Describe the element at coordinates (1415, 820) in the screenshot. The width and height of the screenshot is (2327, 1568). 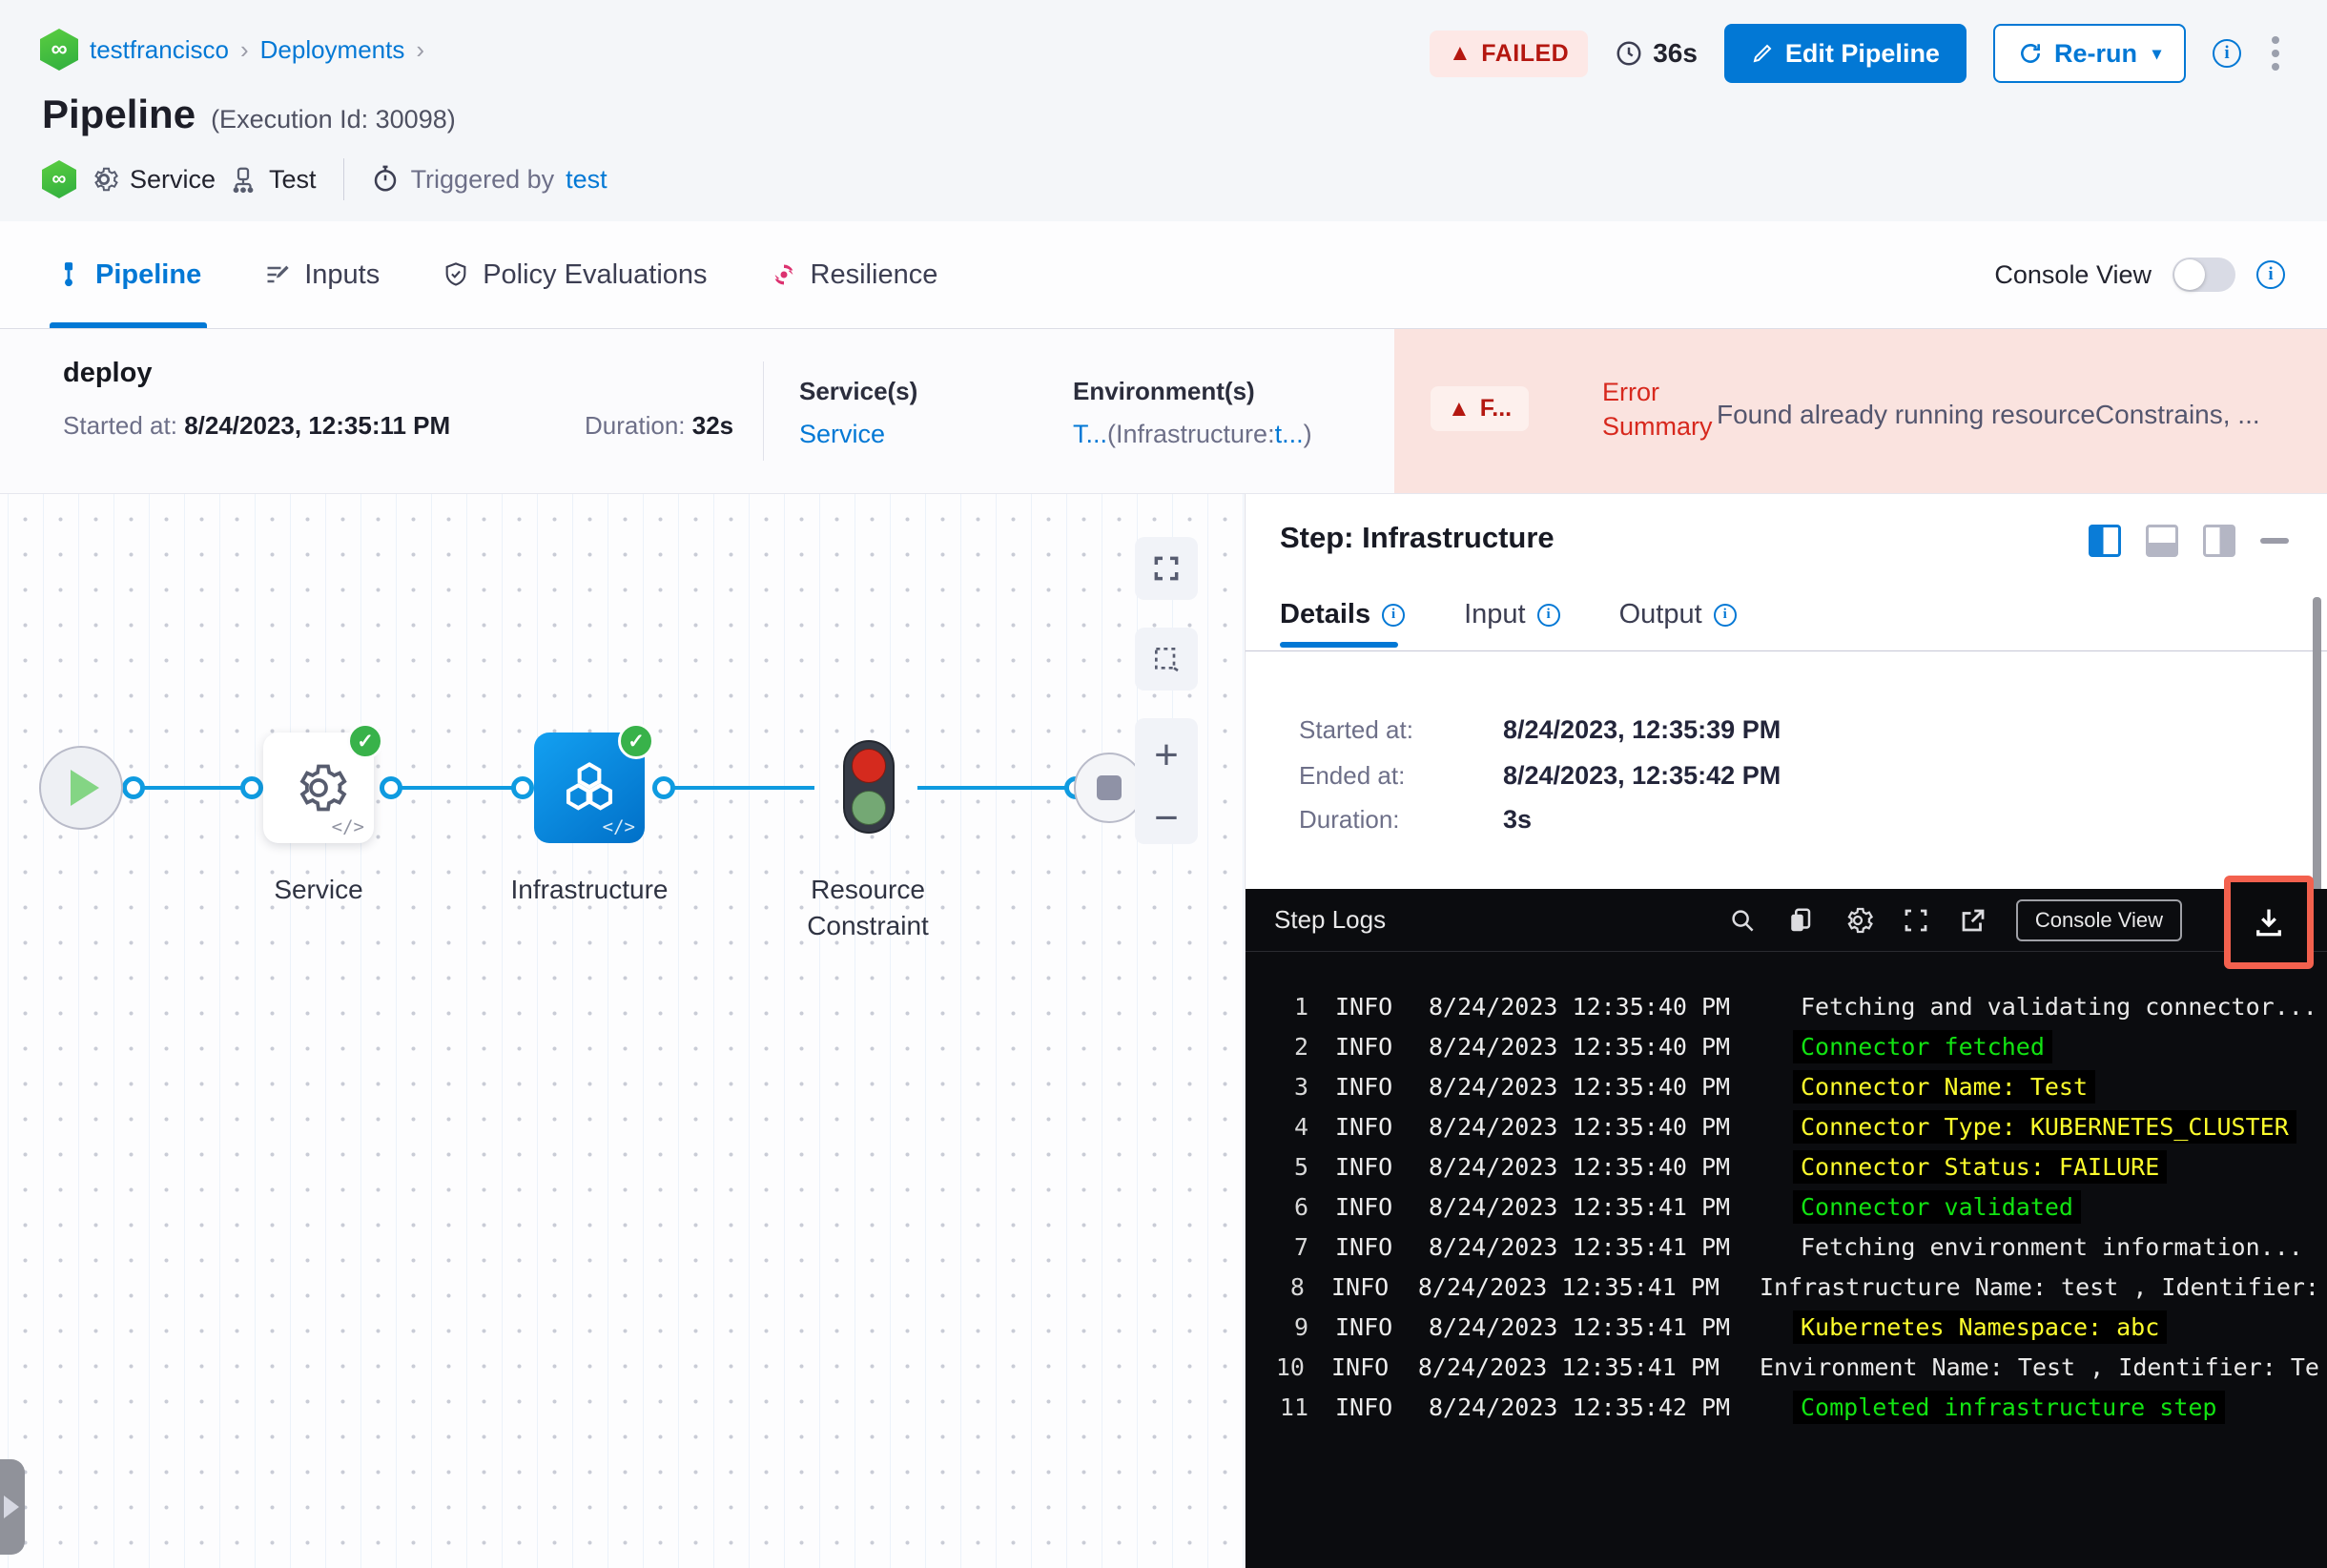
I see `detail-row-duration: Duration: 3s` at that location.